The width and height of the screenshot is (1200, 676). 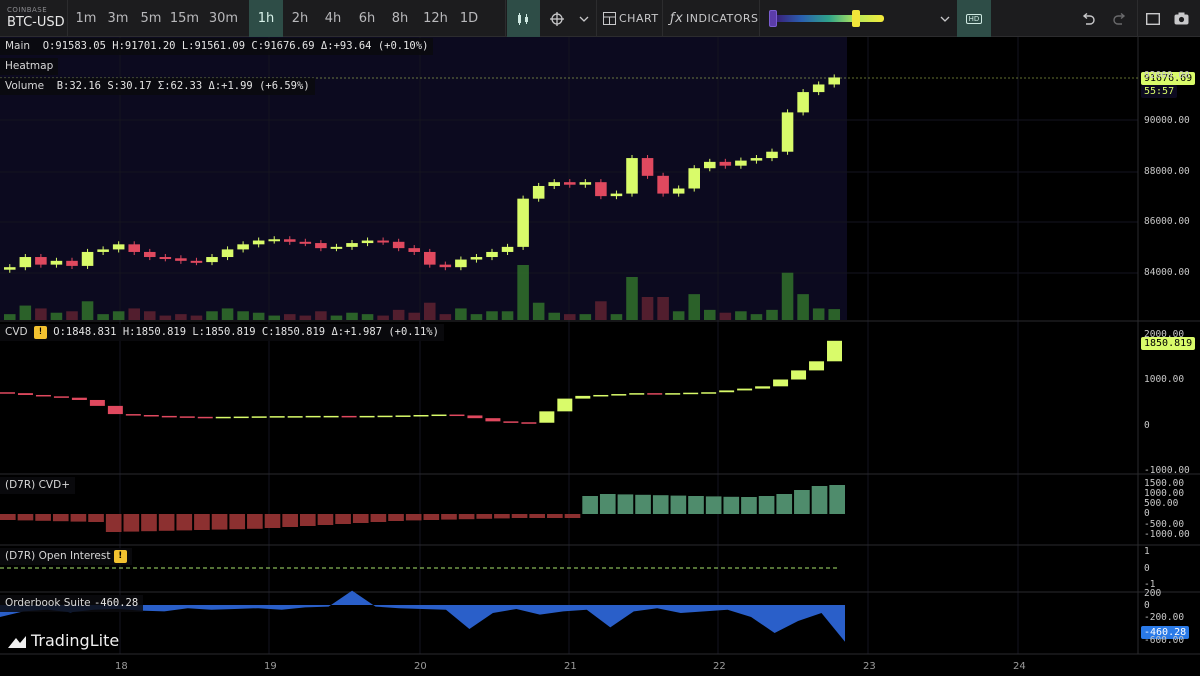 What do you see at coordinates (1153, 18) in the screenshot?
I see `fullscreen-icon` at bounding box center [1153, 18].